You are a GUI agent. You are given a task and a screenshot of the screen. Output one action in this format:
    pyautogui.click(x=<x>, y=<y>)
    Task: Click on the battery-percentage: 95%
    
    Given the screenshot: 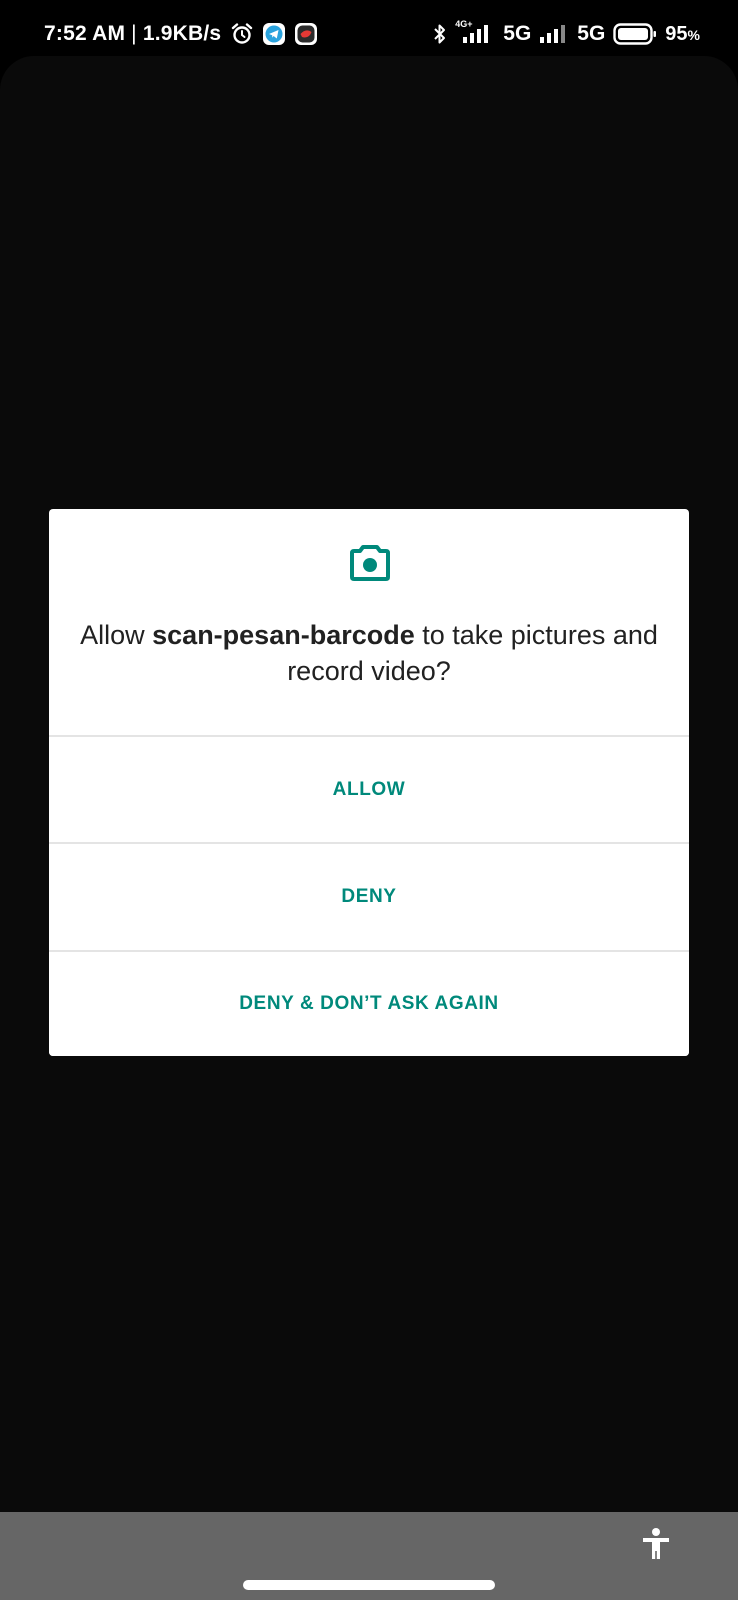 What is the action you would take?
    pyautogui.click(x=682, y=34)
    